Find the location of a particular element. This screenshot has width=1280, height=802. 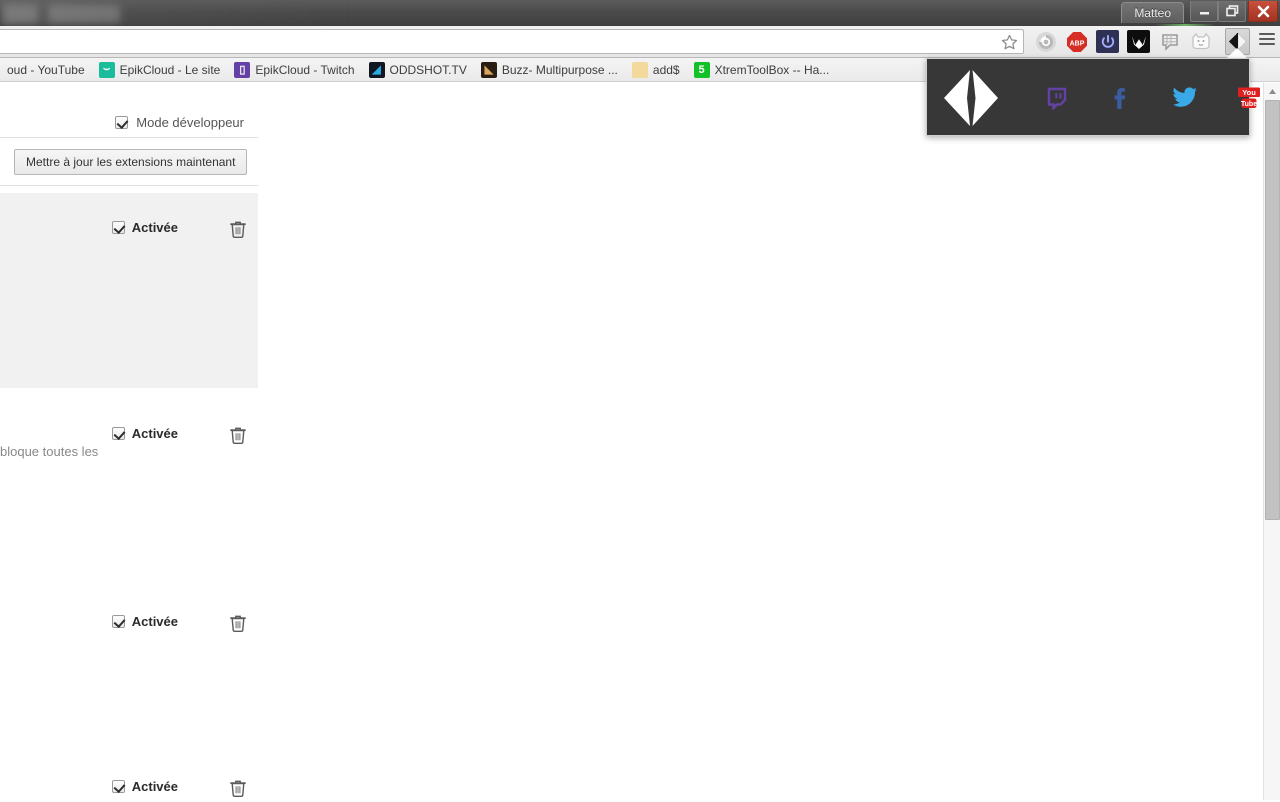

popup-twitter-link is located at coordinates (1185, 98).